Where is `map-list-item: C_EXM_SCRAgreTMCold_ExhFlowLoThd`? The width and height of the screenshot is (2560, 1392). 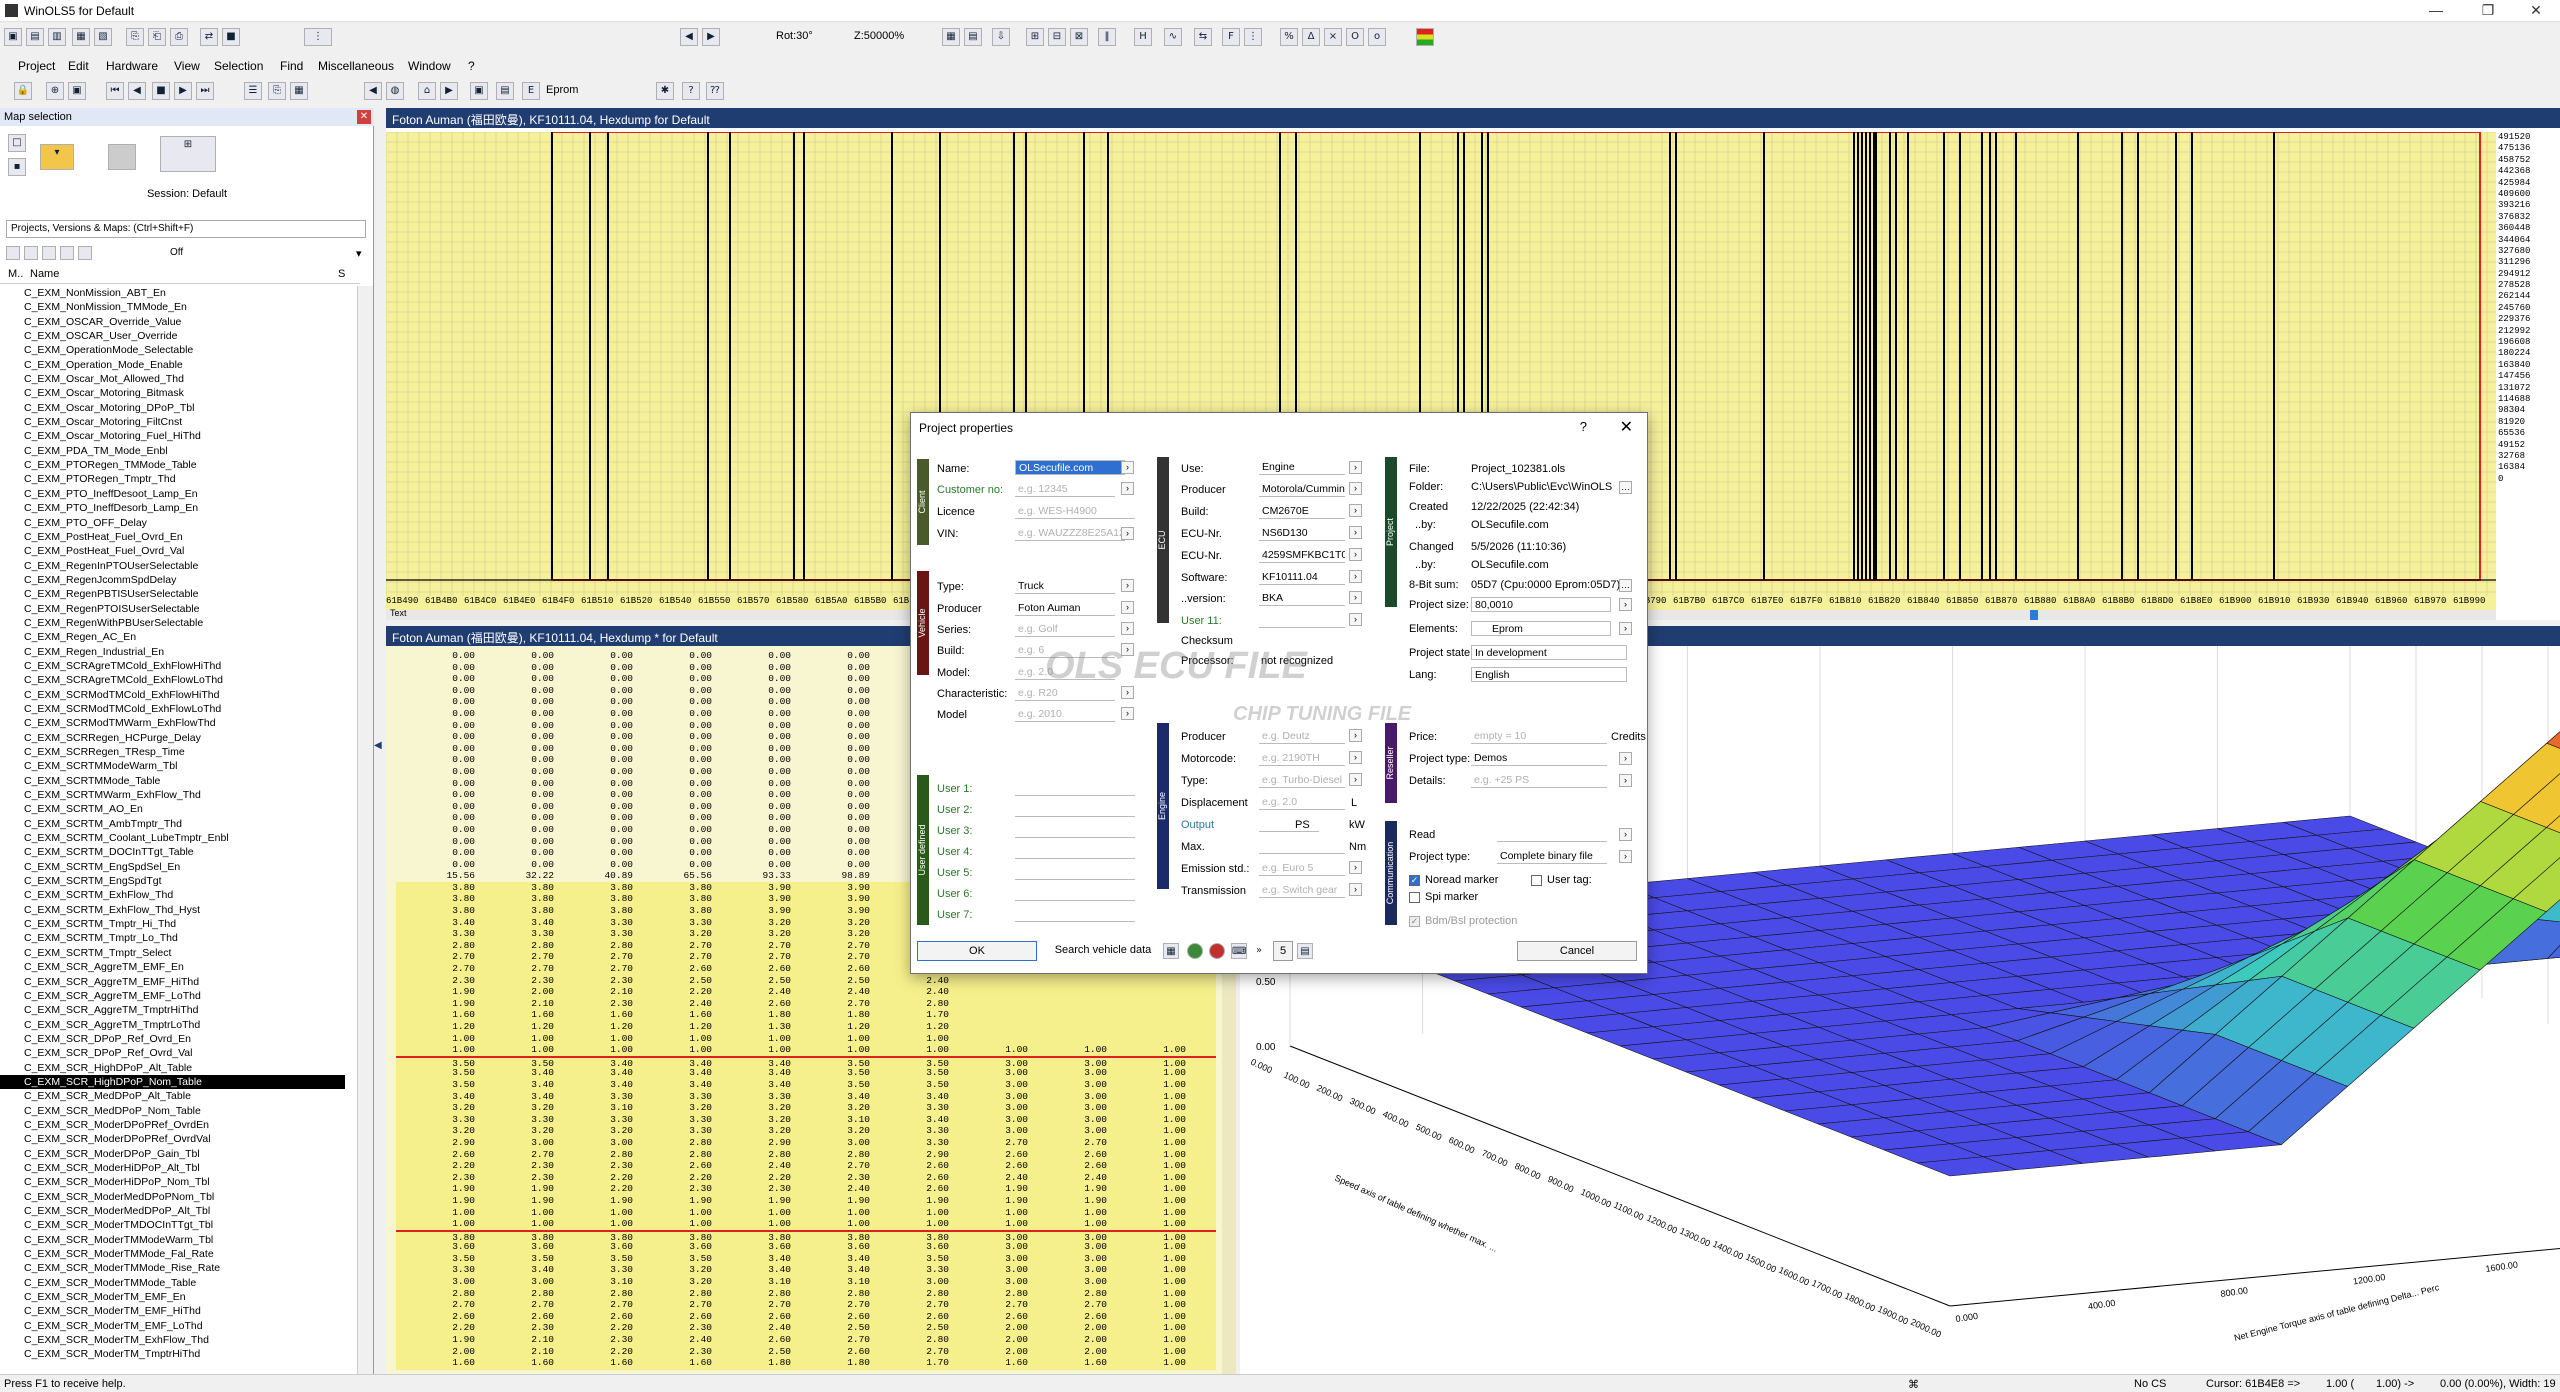
map-list-item: C_EXM_SCRAgreTMCold_ExhFlowLoThd is located at coordinates (172, 680).